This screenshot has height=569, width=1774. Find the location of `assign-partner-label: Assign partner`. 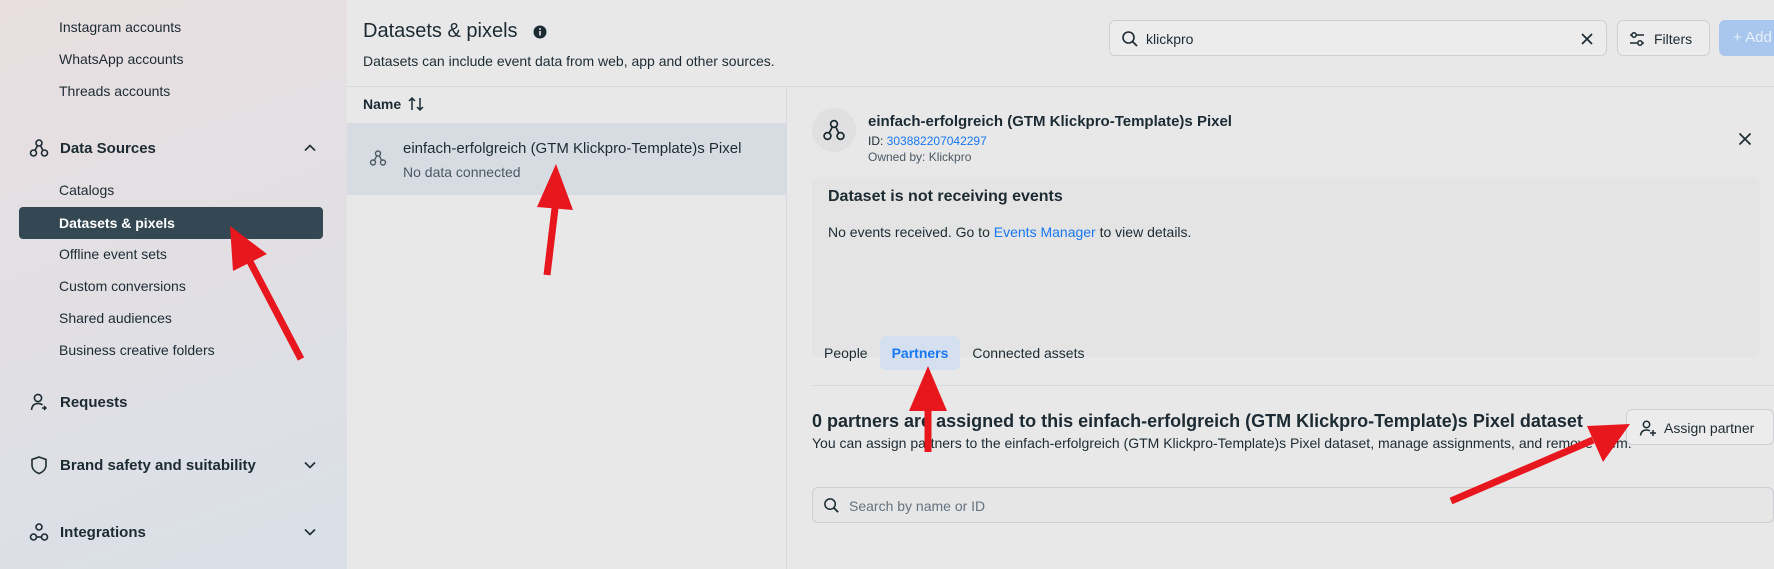

assign-partner-label: Assign partner is located at coordinates (1709, 428).